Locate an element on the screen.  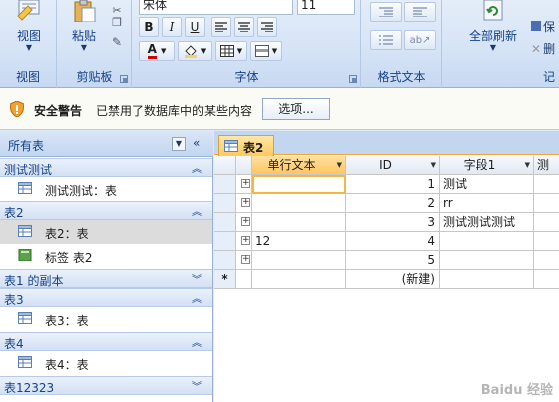
refresh-all-button: 全部刷新 ▼ is located at coordinates (493, 26).